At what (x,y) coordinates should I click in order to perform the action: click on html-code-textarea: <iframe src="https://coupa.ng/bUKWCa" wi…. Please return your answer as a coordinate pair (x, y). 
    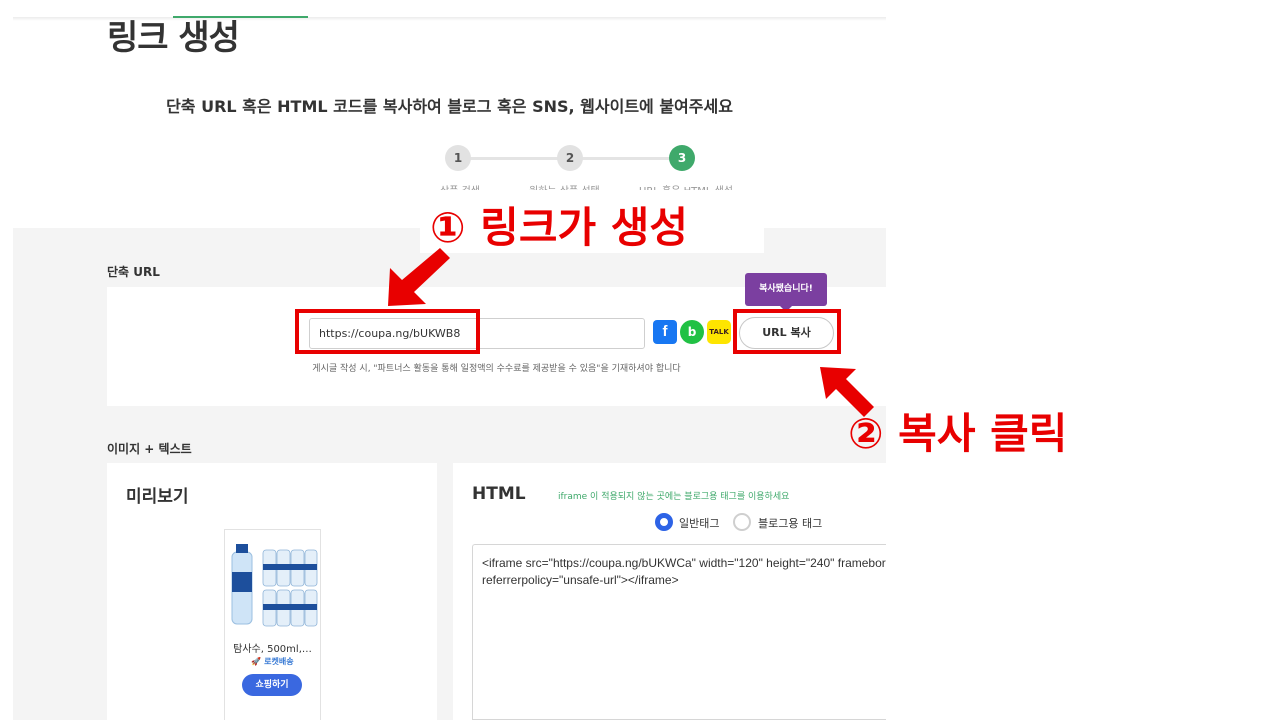
    Looking at the image, I should click on (679, 632).